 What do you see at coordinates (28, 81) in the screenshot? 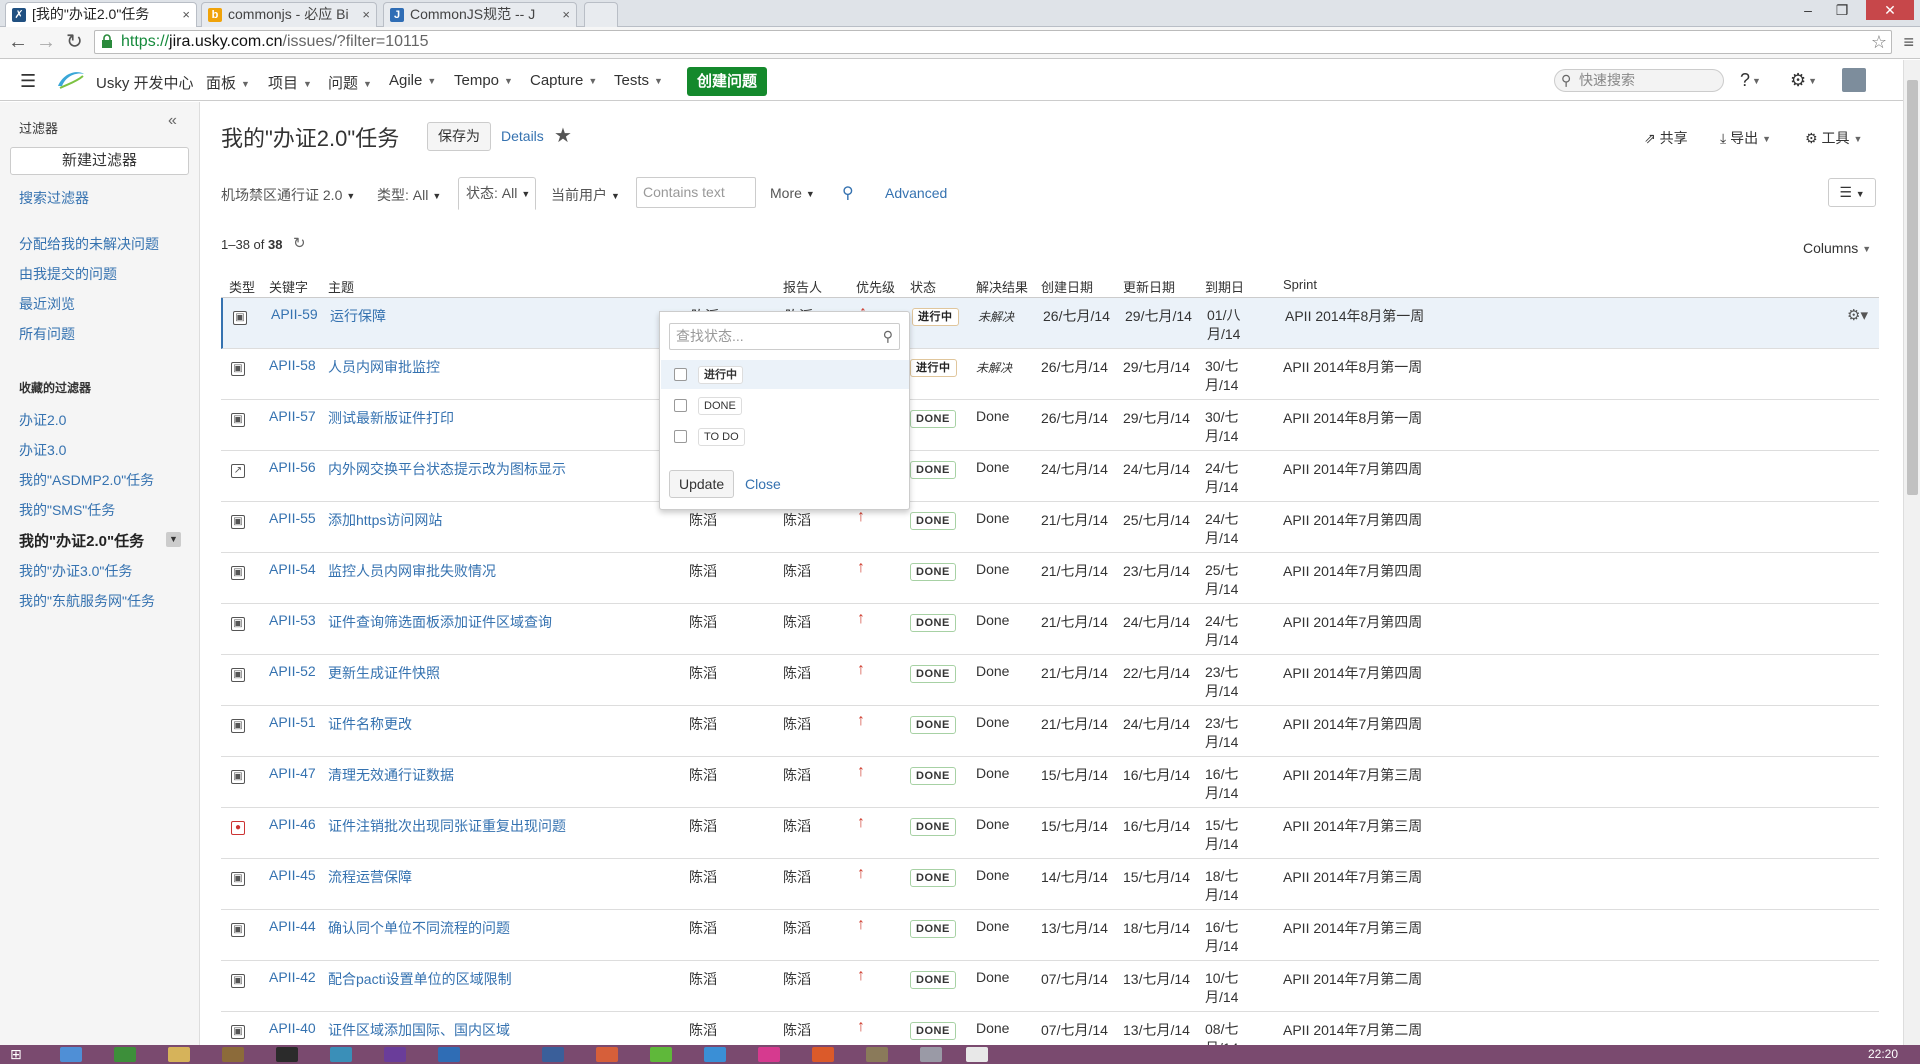
I see `app-switcher-icon: ☰` at bounding box center [28, 81].